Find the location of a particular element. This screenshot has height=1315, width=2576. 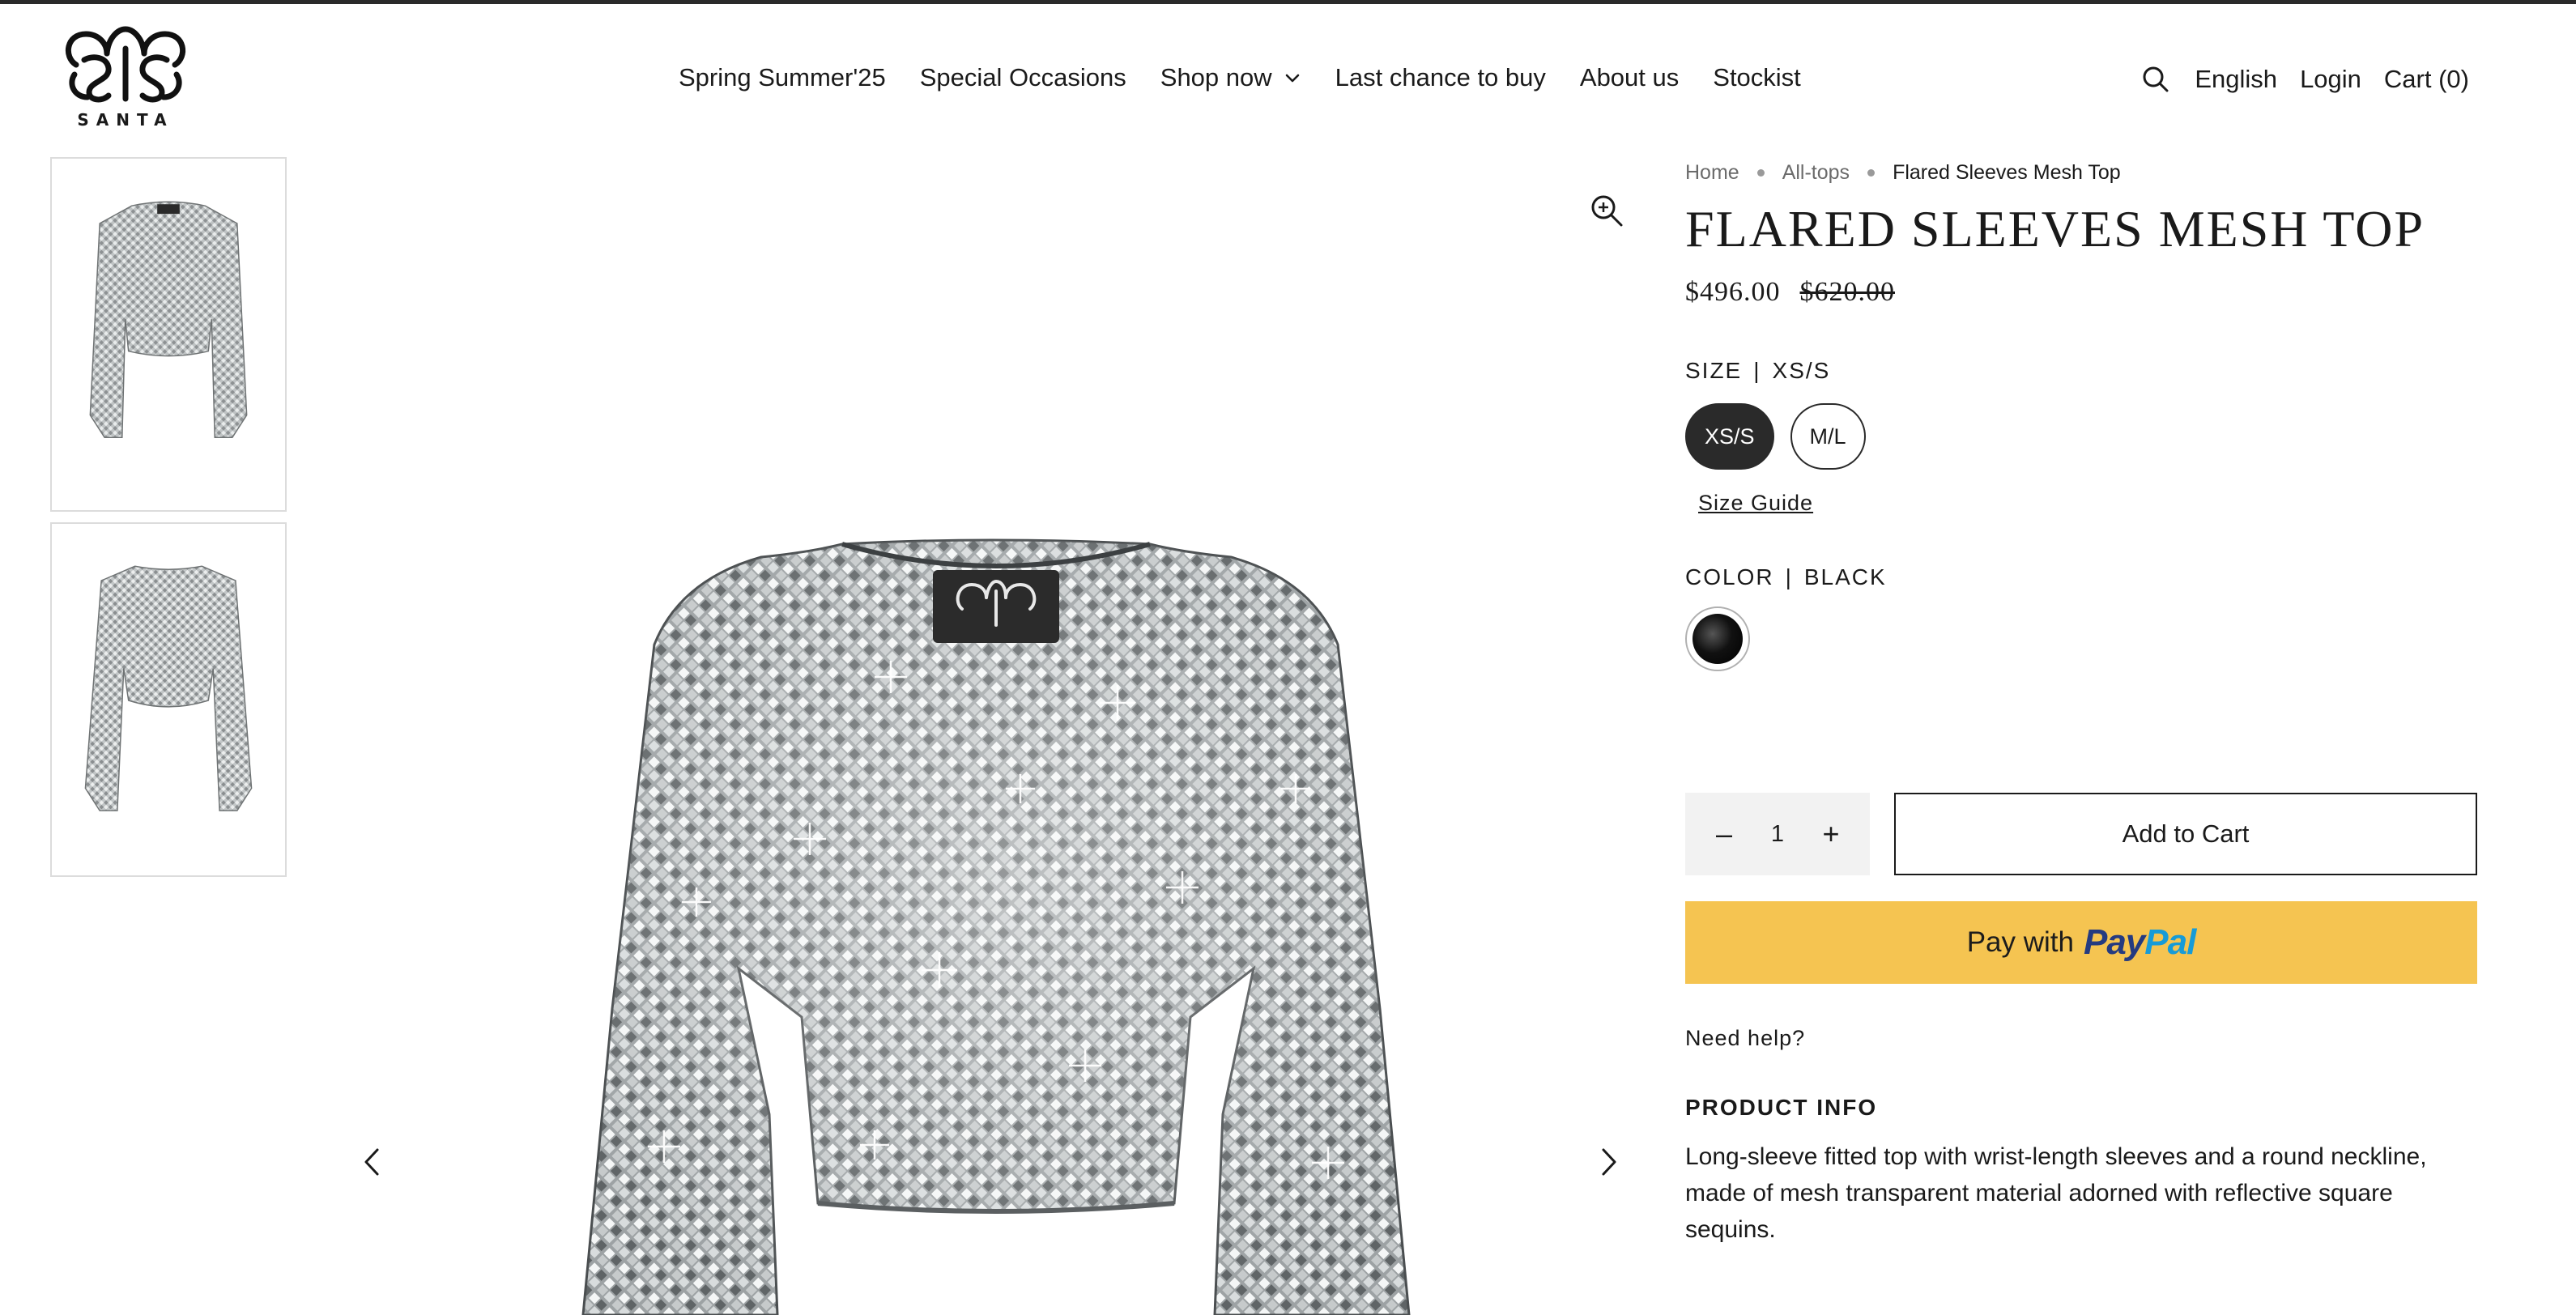

utility-nav: English Login Cart (0) is located at coordinates (2304, 80).